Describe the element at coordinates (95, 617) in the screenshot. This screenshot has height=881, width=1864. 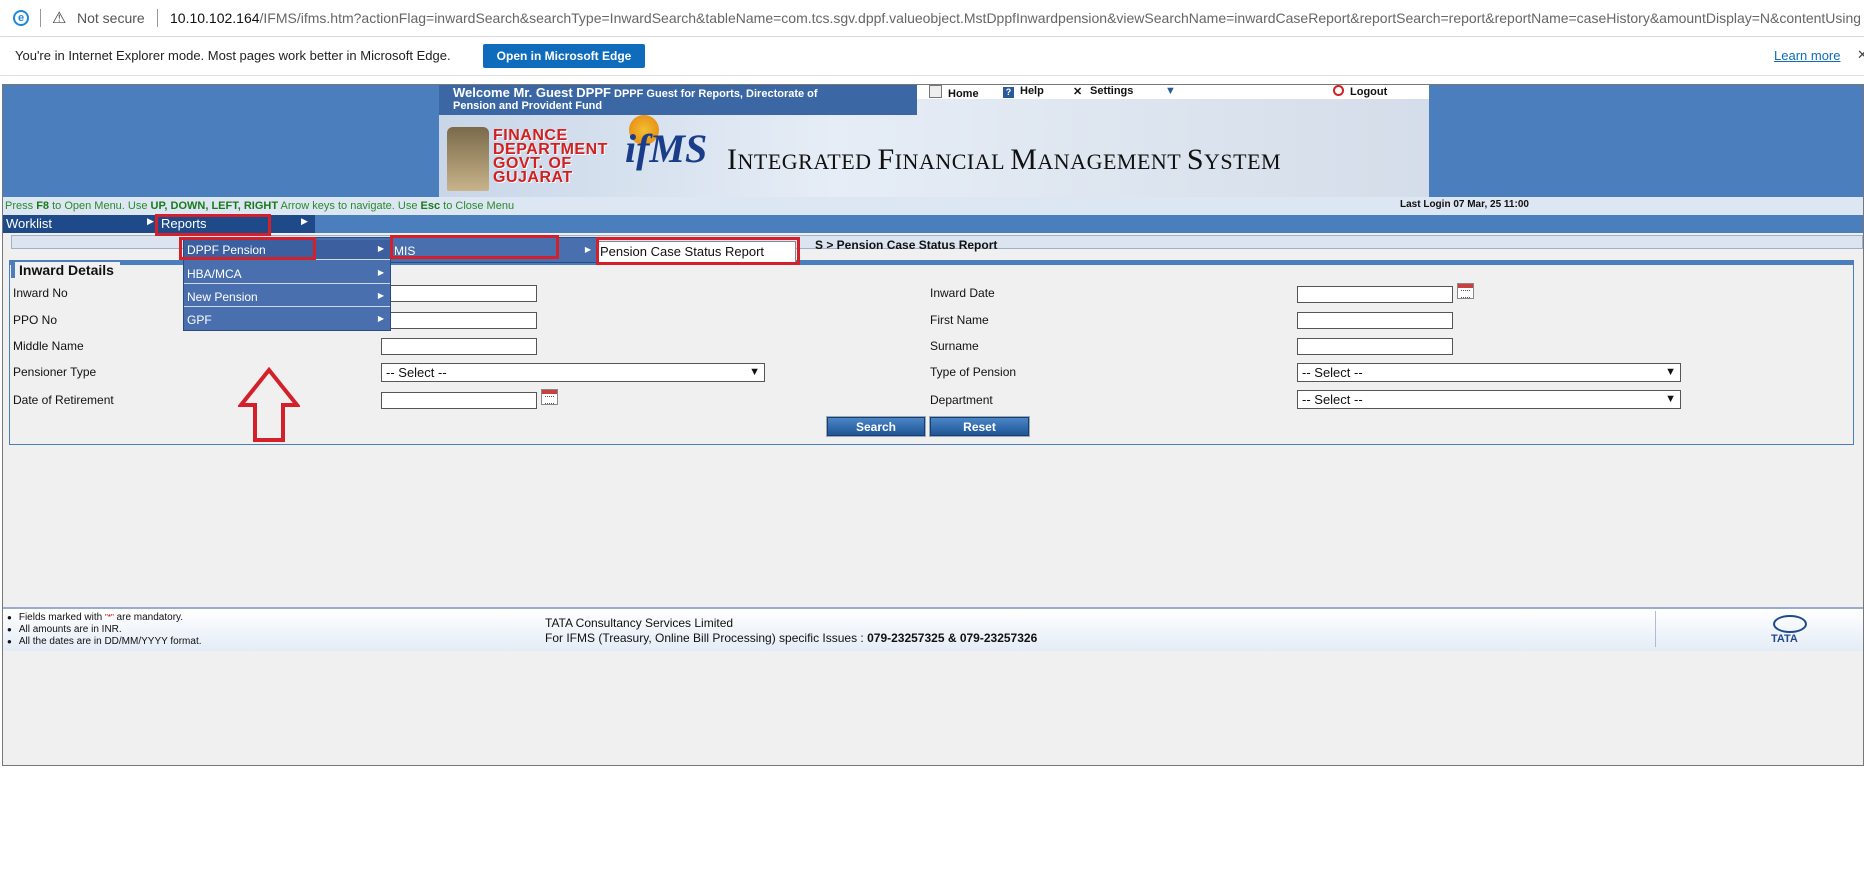
I see `footer-note: Fields marked with "*" are mandatory.` at that location.